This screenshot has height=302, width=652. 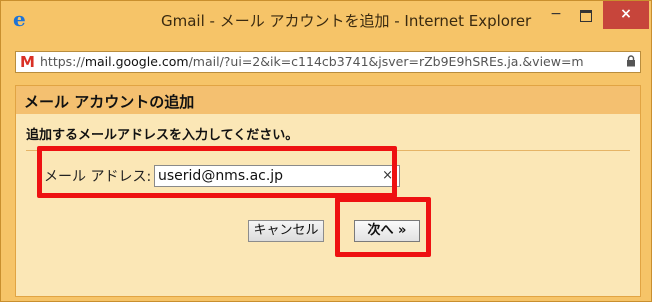 I want to click on dialog-title: メール アカウントの追加, so click(x=109, y=102).